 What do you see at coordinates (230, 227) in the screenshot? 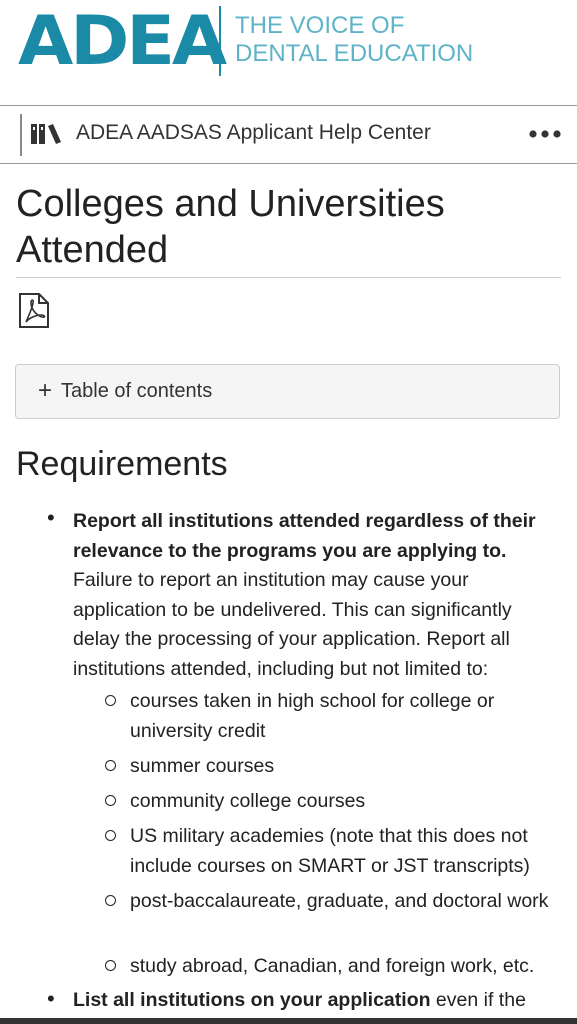
I see `page-title: Colleges and Universities Attended` at bounding box center [230, 227].